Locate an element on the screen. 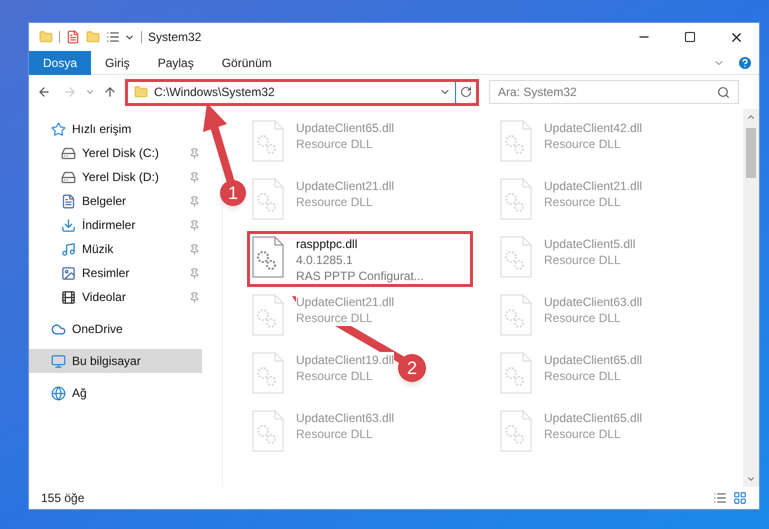 Image resolution: width=769 pixels, height=529 pixels. back-icon is located at coordinates (44, 92).